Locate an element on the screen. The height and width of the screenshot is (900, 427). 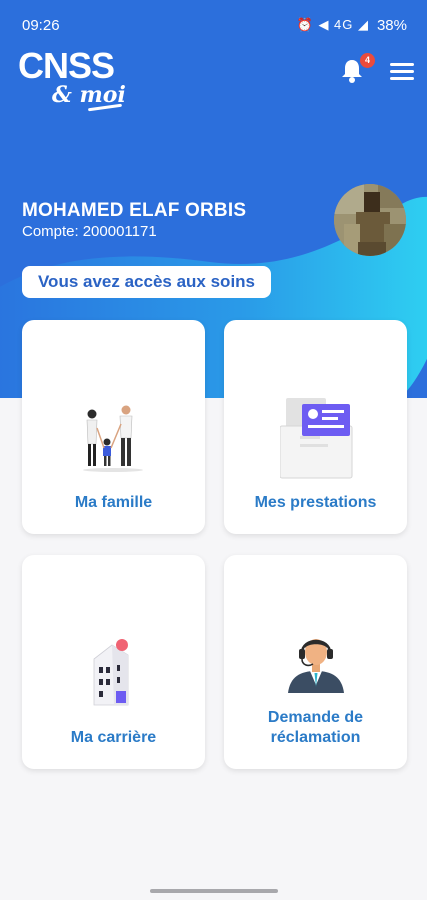
user-name: MOHAMED ELAF ORBIS is located at coordinates (134, 210).